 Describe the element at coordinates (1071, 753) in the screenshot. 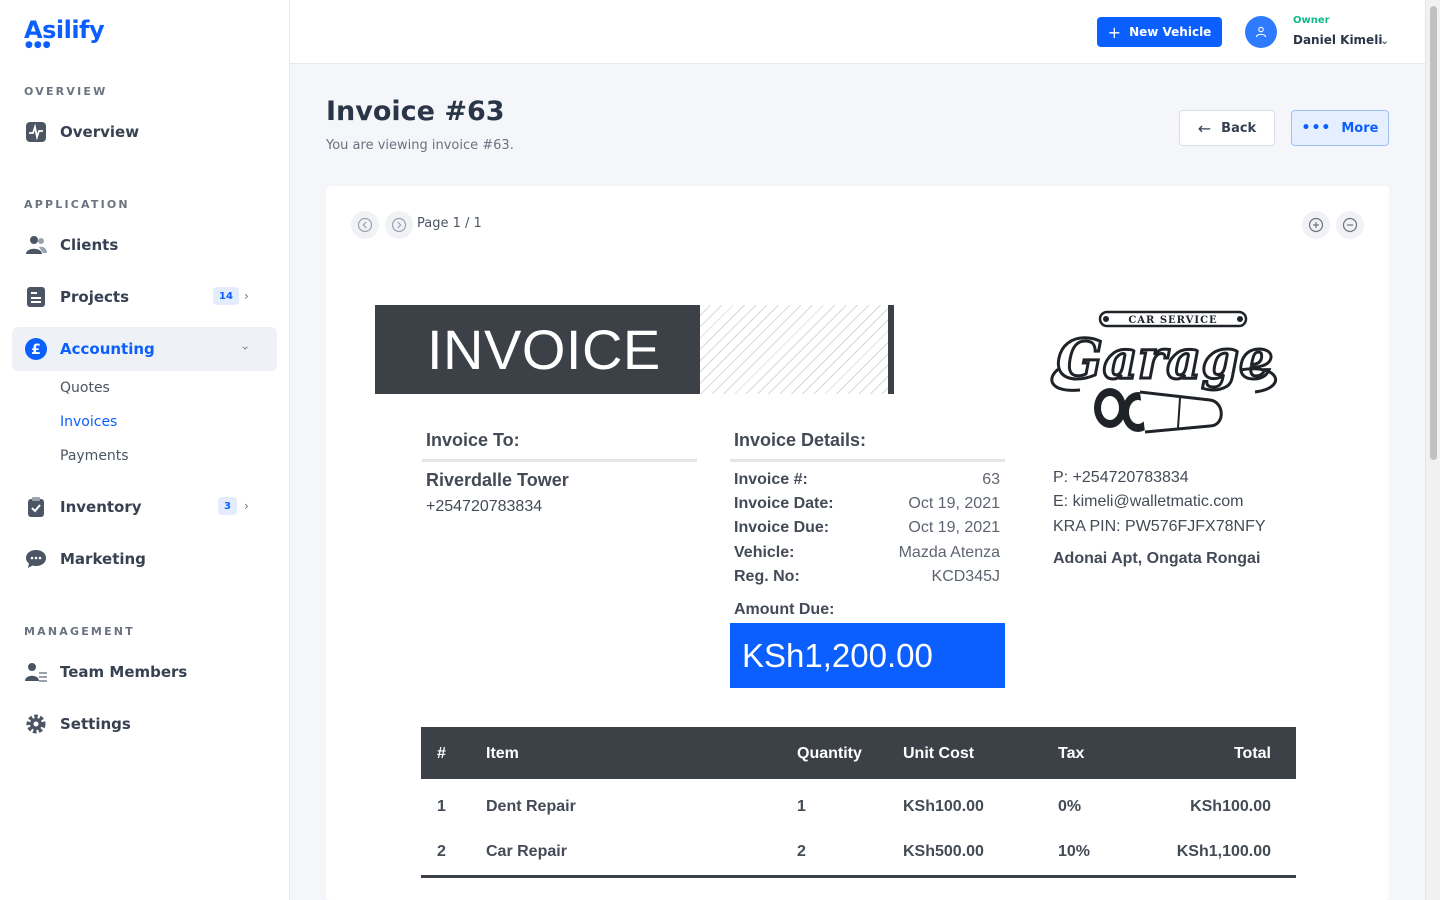

I see `col-header-tax: Tax` at that location.